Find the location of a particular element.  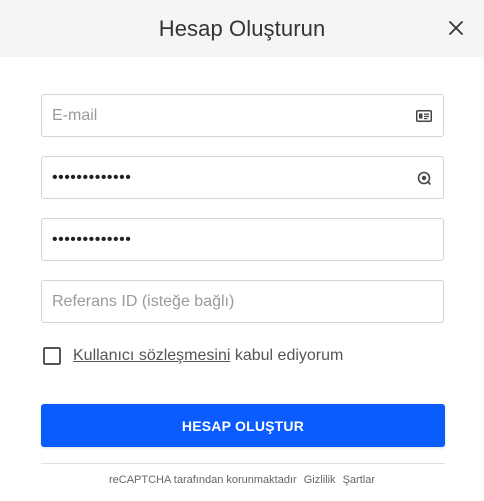

referral-field-wrapper is located at coordinates (242, 301).